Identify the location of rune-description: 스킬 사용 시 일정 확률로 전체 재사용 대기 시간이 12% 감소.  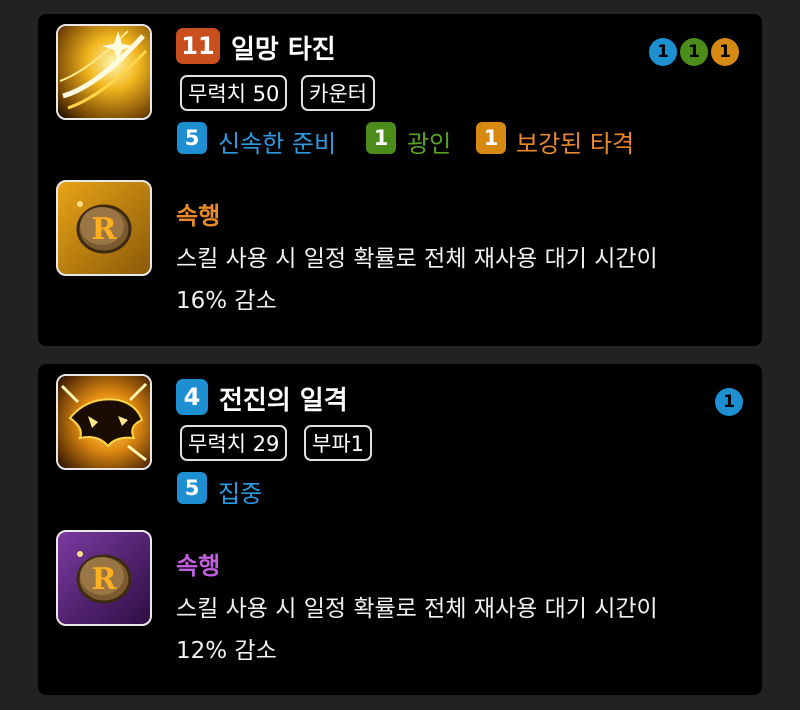
(461, 630).